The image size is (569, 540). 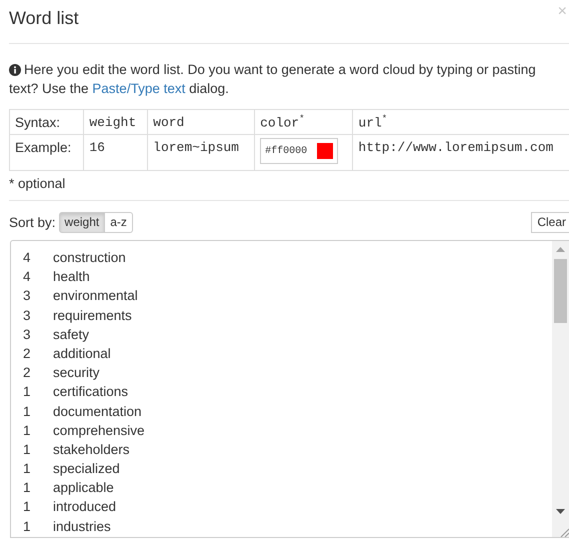 I want to click on table-cell: word, so click(x=201, y=122).